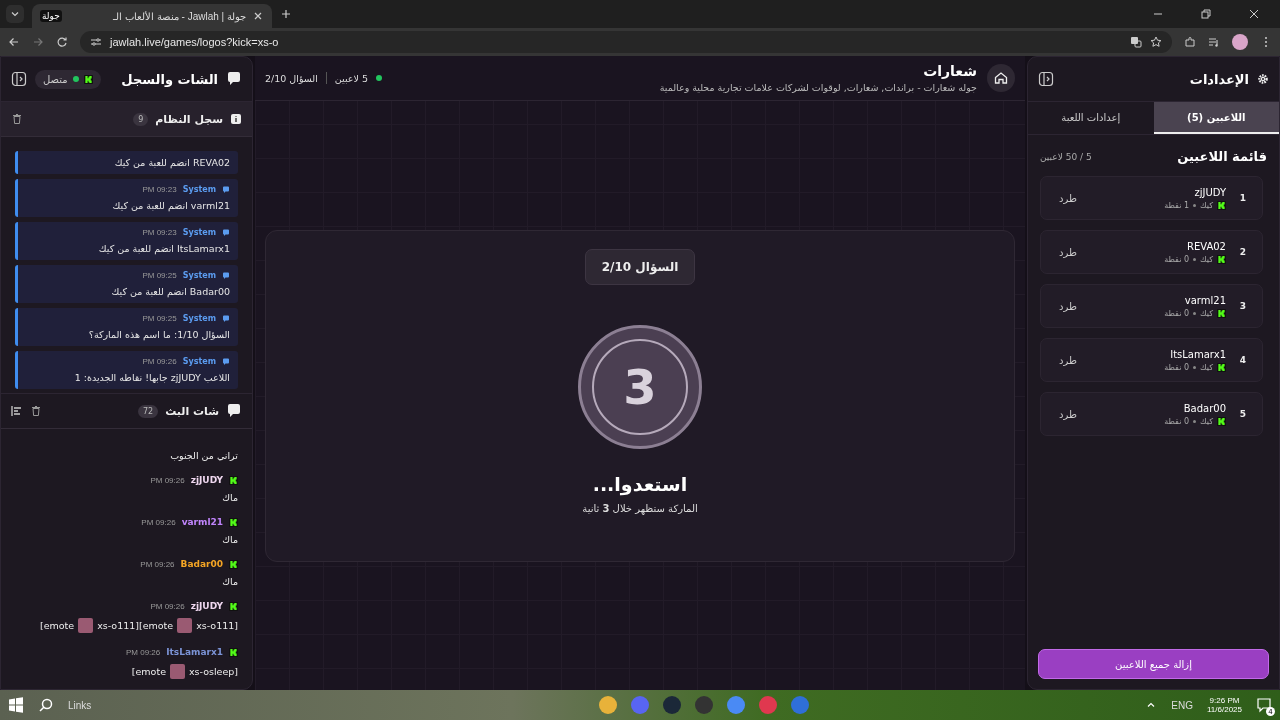  What do you see at coordinates (1066, 156) in the screenshot?
I see `player-capacity: 5 / 50 لاعبين` at bounding box center [1066, 156].